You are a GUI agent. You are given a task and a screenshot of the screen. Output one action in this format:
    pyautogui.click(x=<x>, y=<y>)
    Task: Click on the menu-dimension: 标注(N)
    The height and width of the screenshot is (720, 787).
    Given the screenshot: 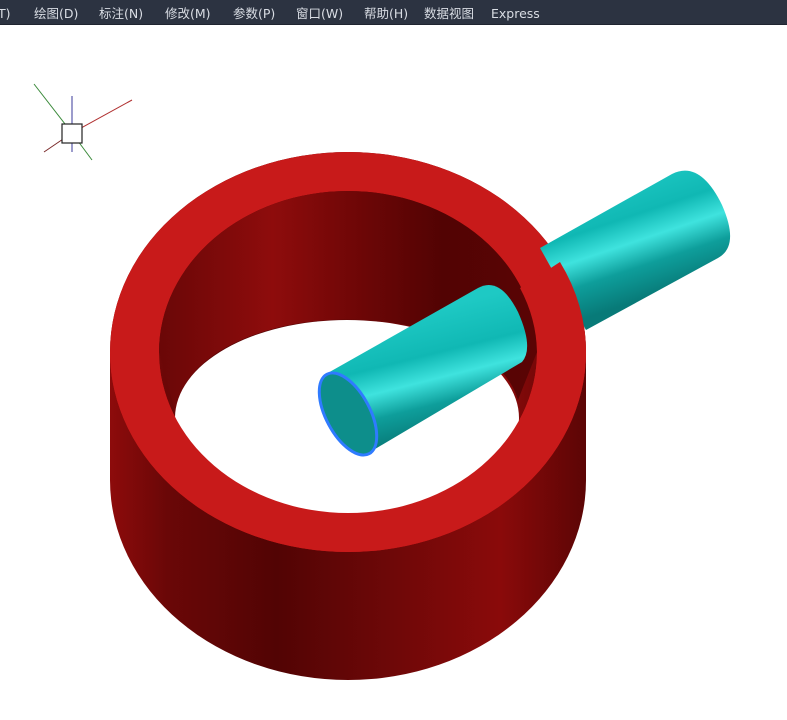 What is the action you would take?
    pyautogui.click(x=121, y=12)
    